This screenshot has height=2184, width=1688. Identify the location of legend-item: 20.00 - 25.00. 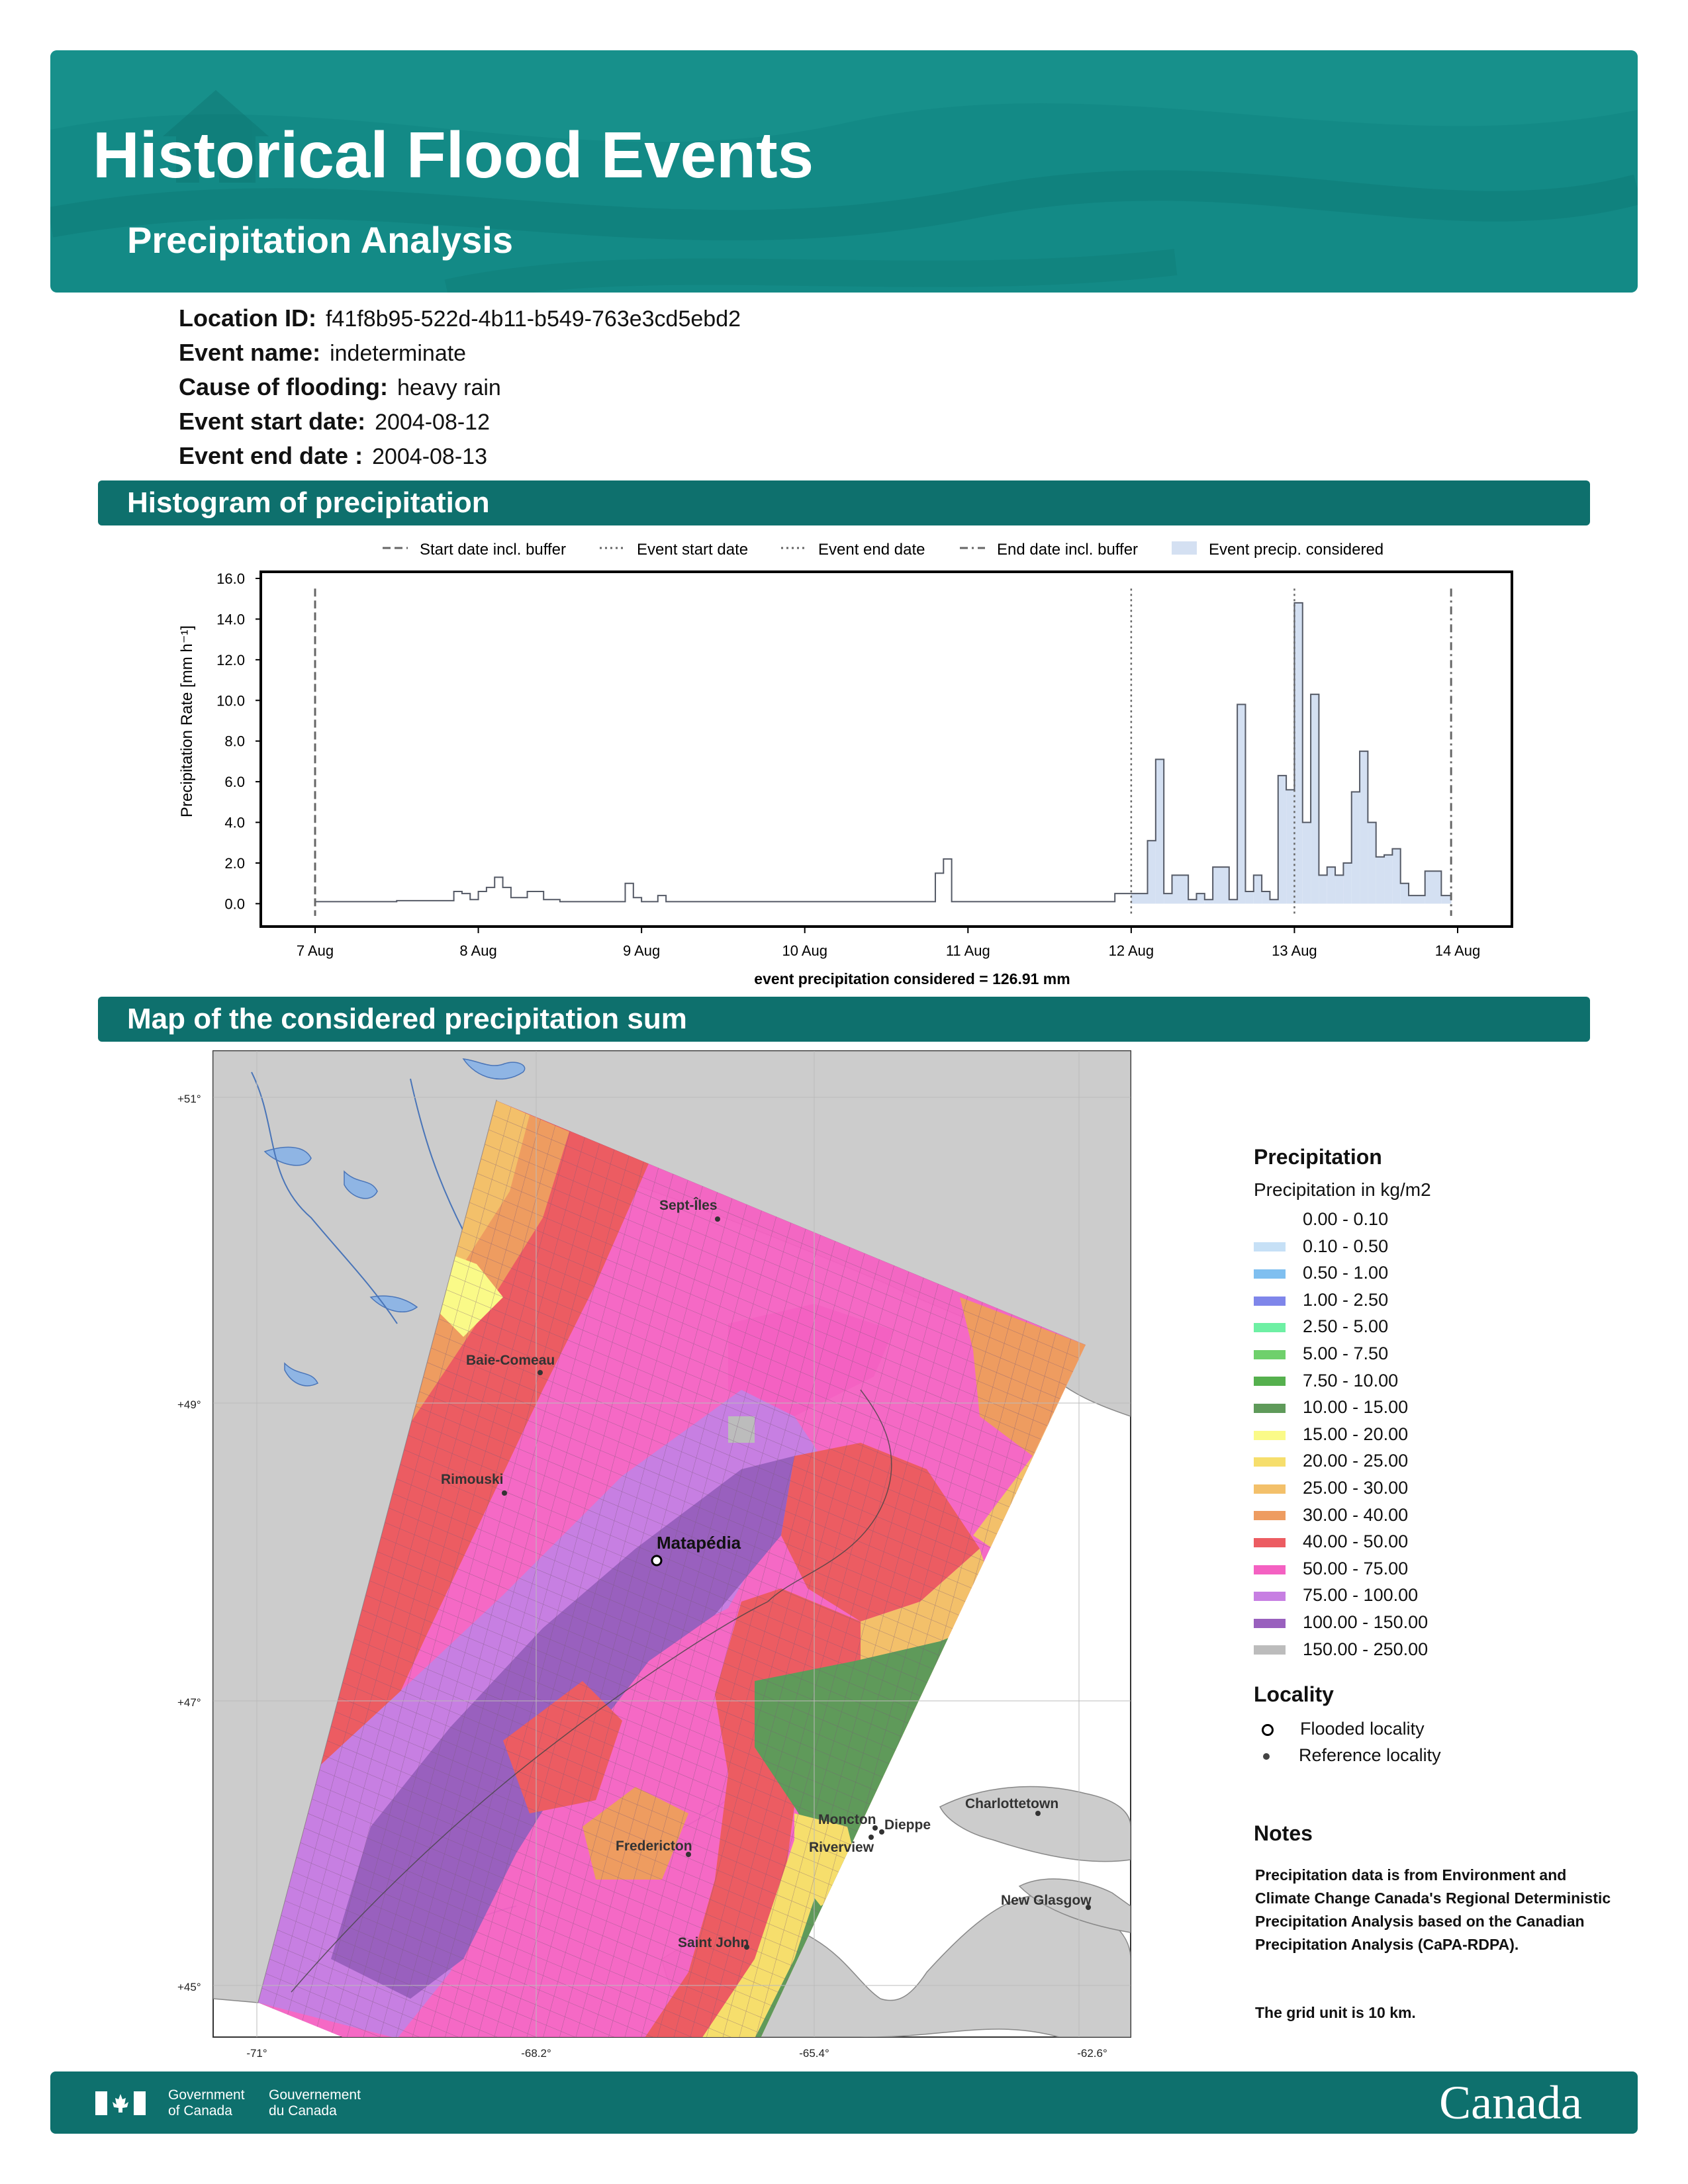
(1331, 1460).